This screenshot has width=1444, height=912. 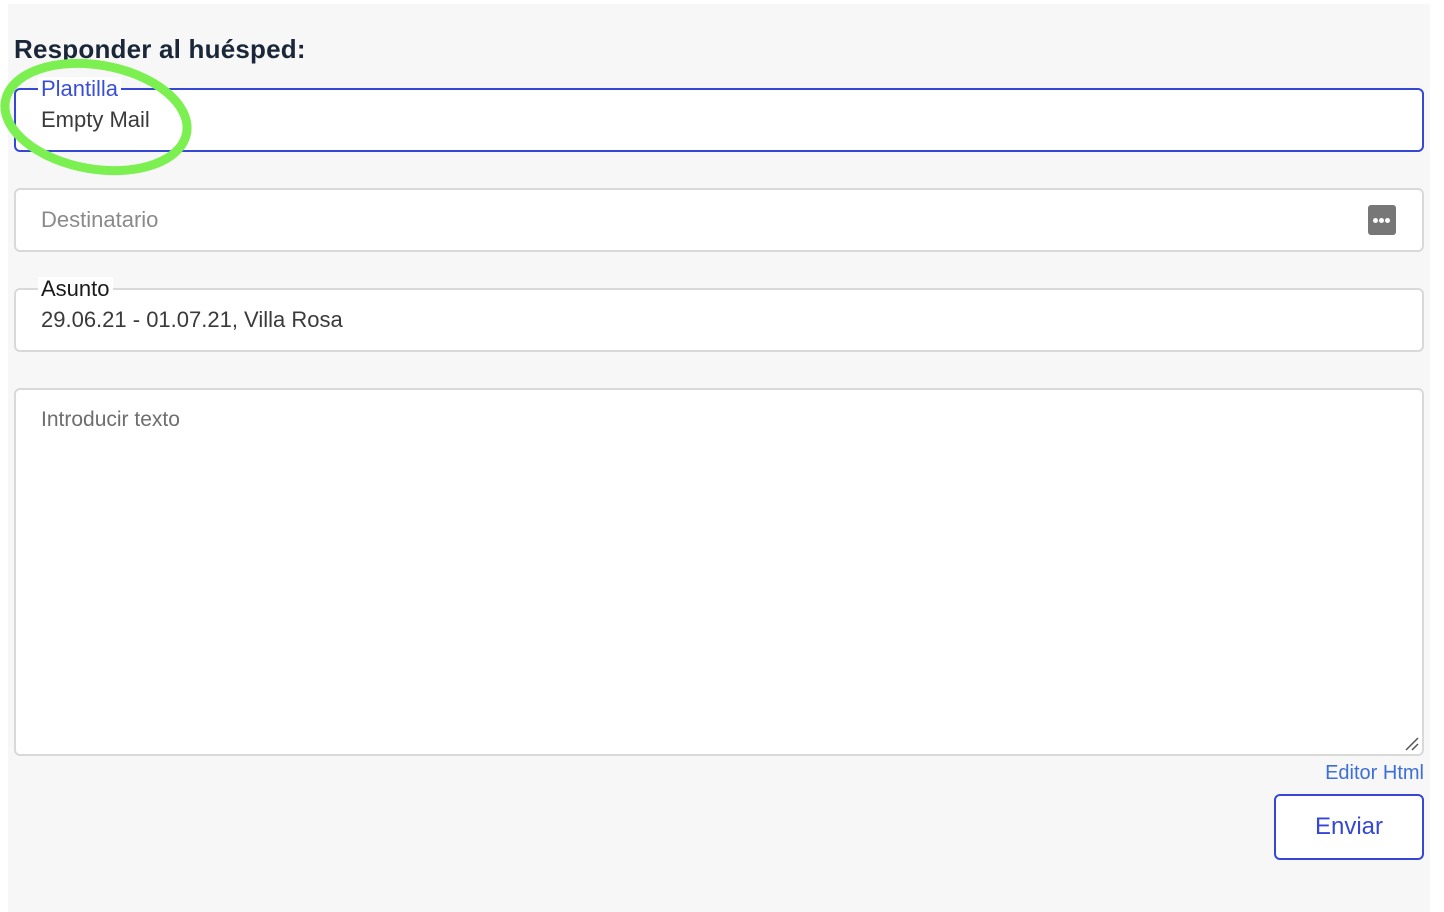 What do you see at coordinates (719, 220) in the screenshot?
I see `recipient-field: Destinatario` at bounding box center [719, 220].